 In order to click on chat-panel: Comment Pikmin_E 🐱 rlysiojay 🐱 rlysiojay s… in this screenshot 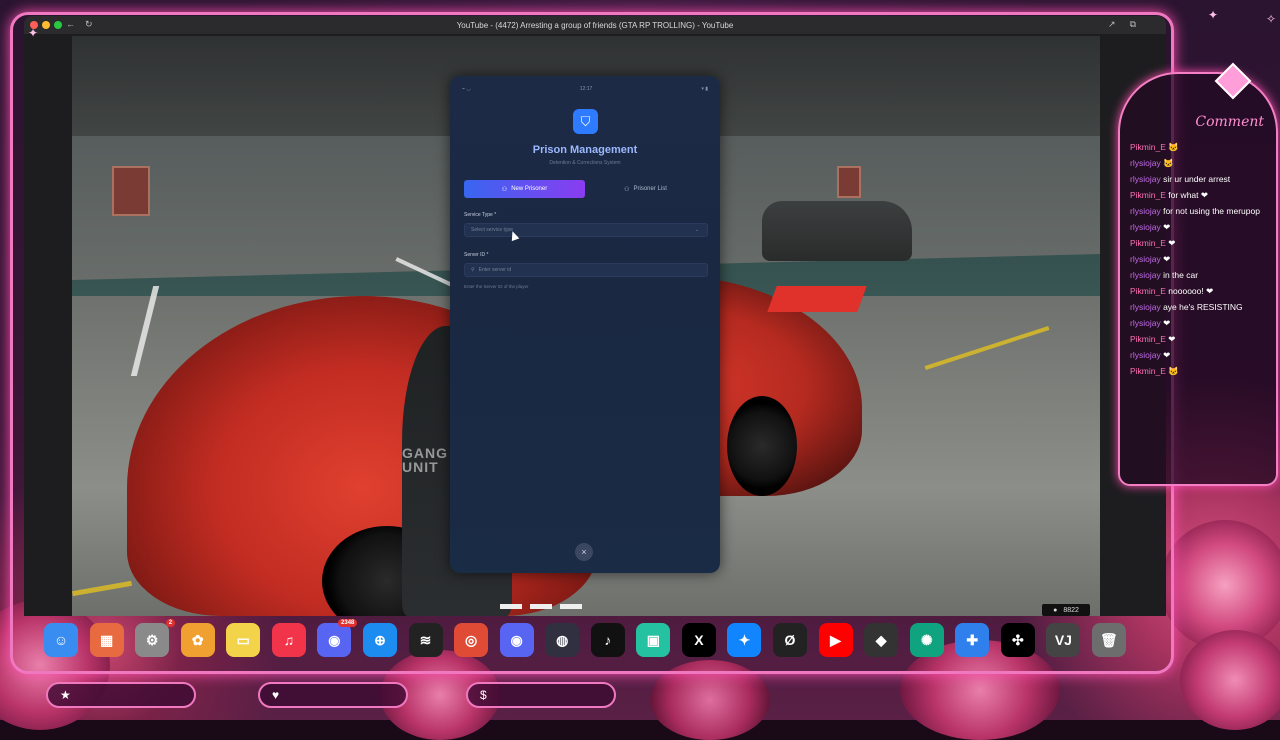, I will do `click(1198, 279)`.